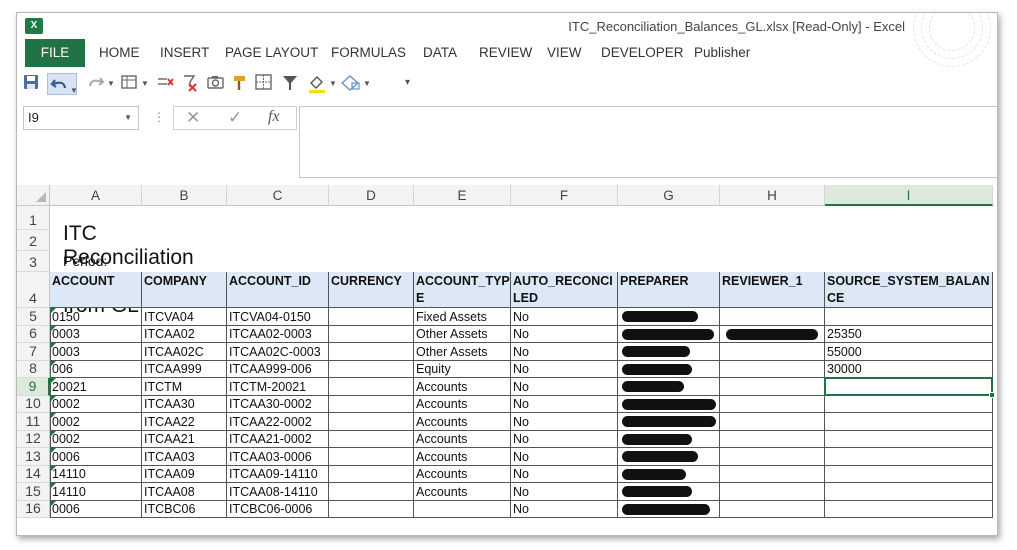  I want to click on cell-account-id: ITCAA21-0002, so click(278, 439).